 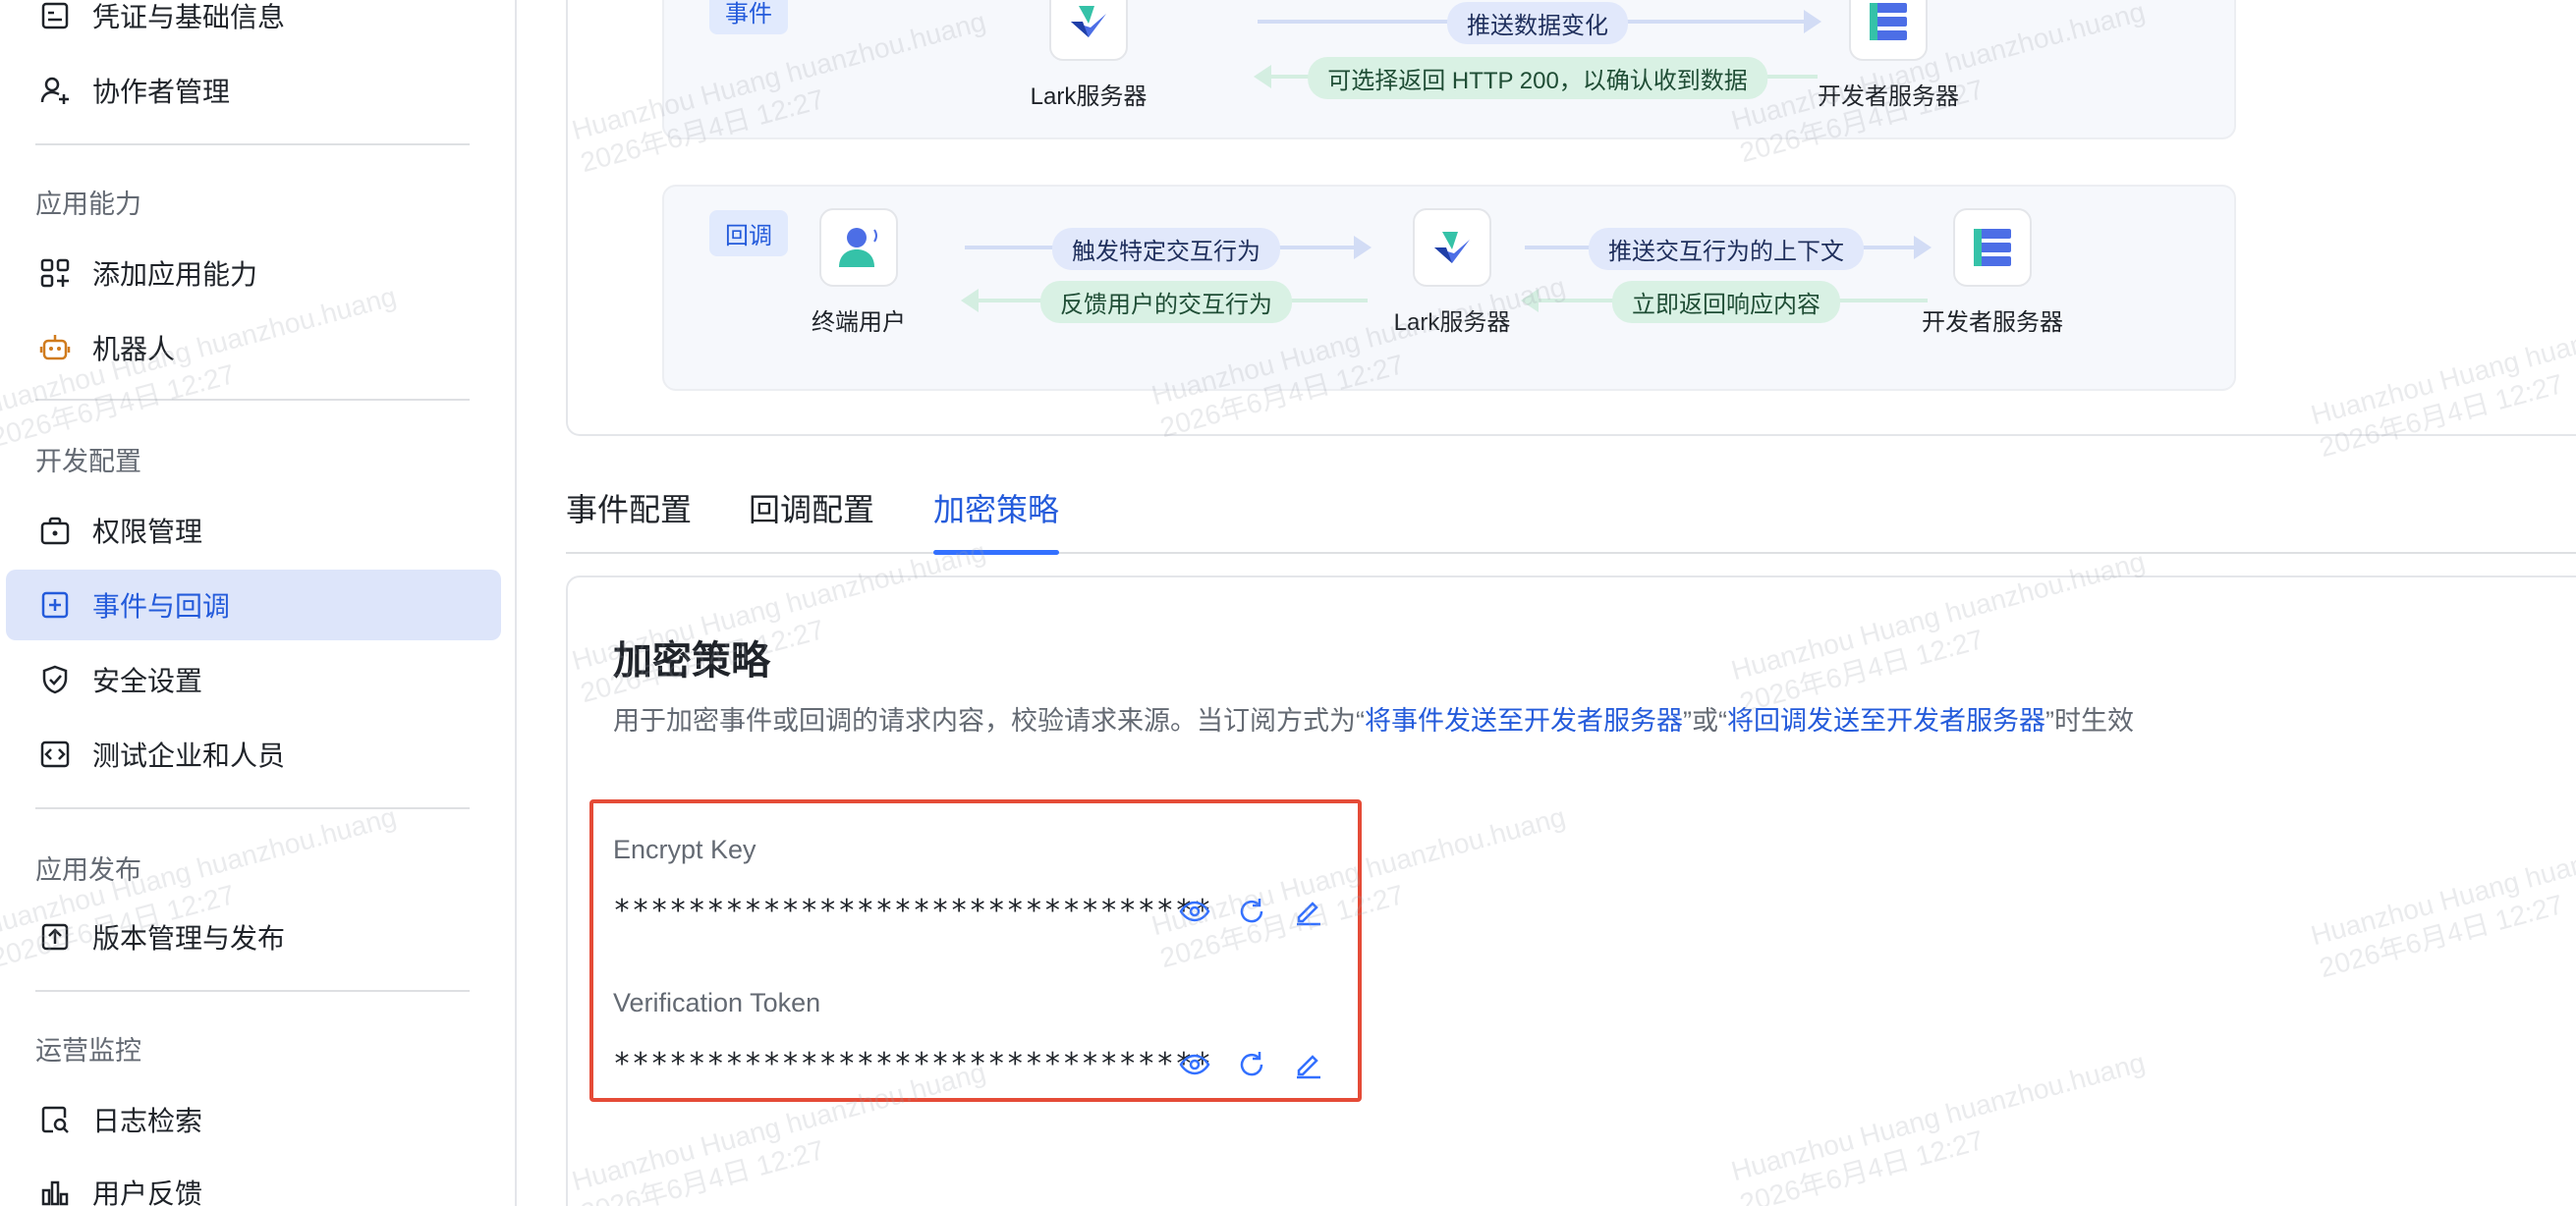 I want to click on sidebar-item-credentials: 凭证与基础信息, so click(x=253, y=25).